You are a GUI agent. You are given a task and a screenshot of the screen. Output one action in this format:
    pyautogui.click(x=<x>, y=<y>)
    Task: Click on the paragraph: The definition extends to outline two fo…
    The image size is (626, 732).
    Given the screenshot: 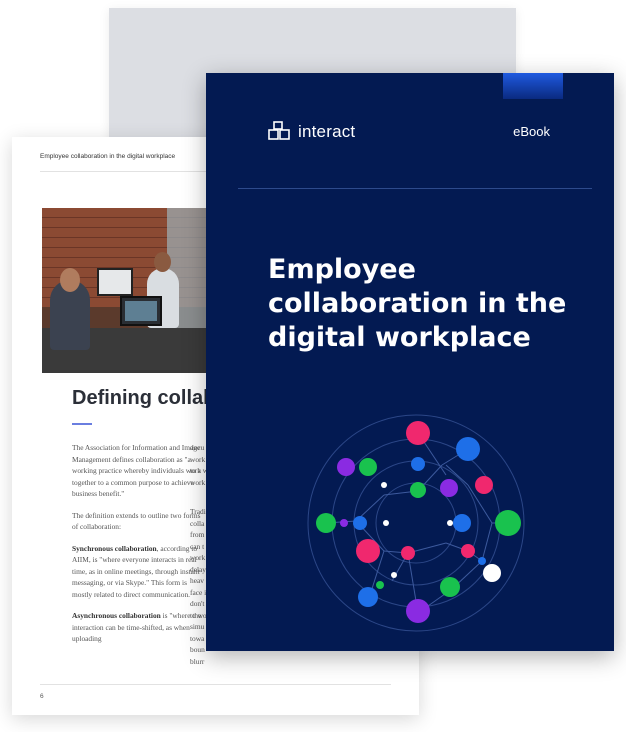 What is the action you would take?
    pyautogui.click(x=136, y=521)
    